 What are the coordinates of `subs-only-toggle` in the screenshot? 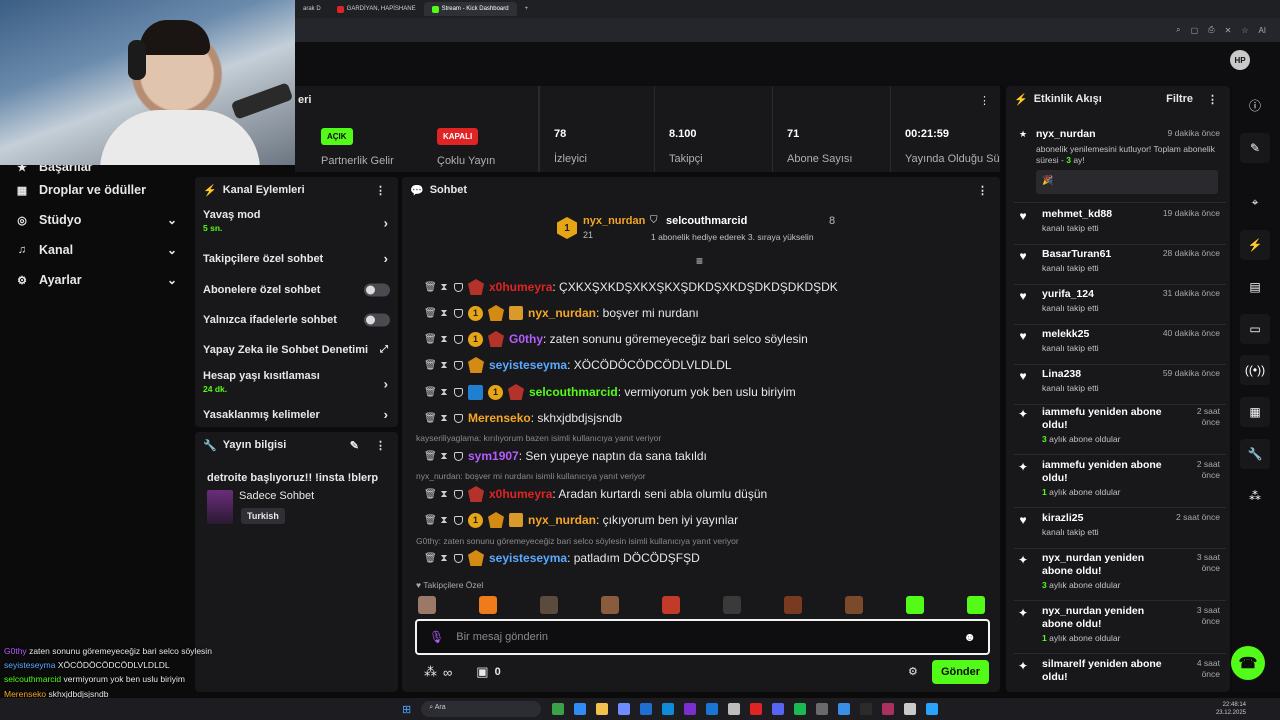 It's located at (377, 290).